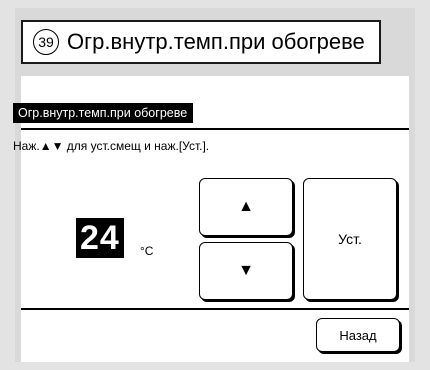 The width and height of the screenshot is (430, 370). I want to click on set-button: Уст., so click(350, 239).